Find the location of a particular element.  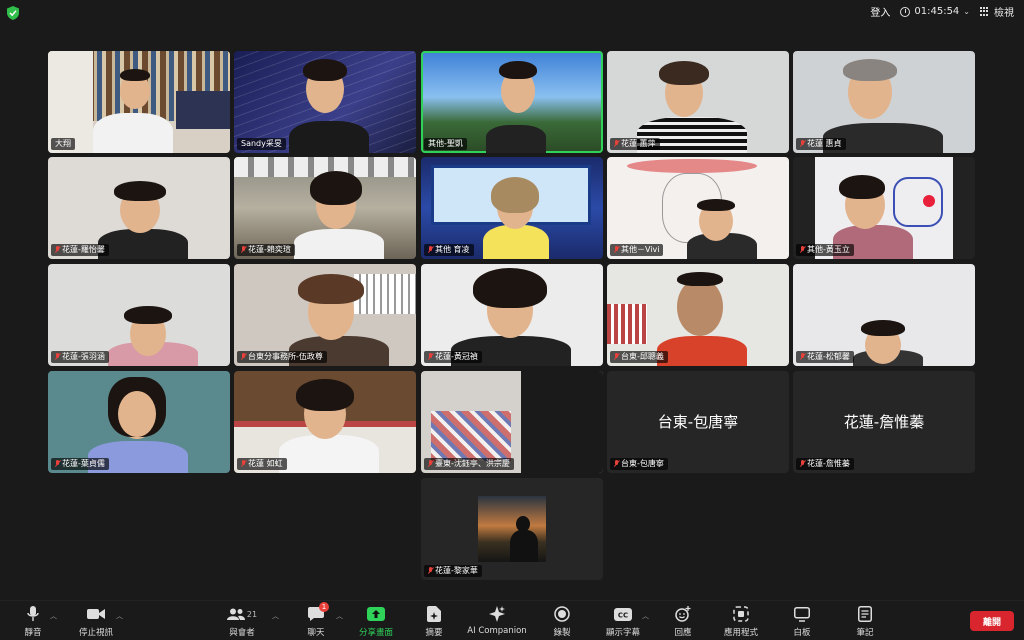

apps-button: 應用程式 is located at coordinates (741, 621).